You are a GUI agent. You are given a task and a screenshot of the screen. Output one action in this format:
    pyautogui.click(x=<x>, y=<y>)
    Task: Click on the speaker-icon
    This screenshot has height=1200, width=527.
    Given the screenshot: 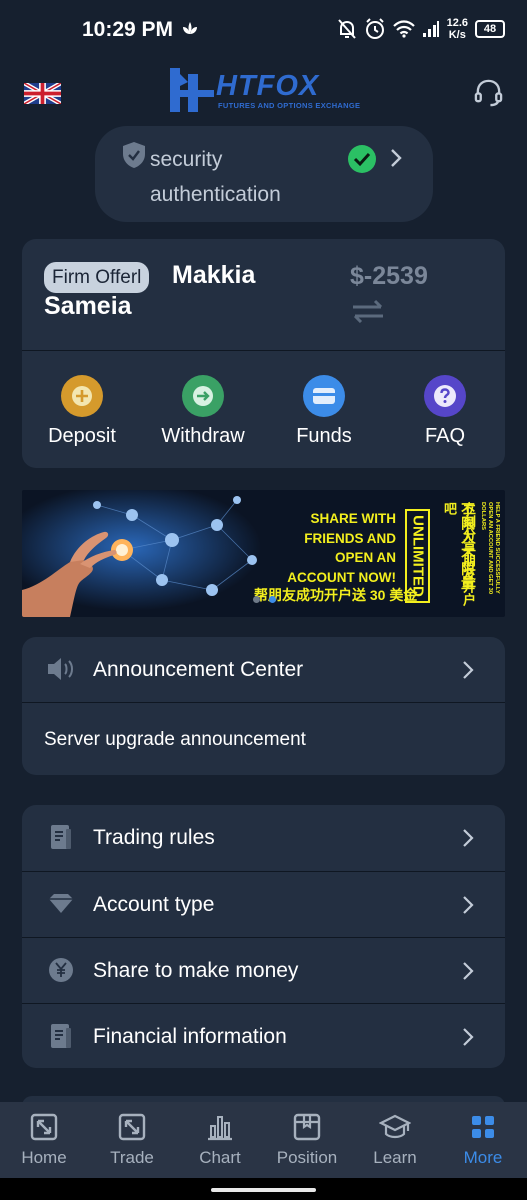 What is the action you would take?
    pyautogui.click(x=60, y=669)
    